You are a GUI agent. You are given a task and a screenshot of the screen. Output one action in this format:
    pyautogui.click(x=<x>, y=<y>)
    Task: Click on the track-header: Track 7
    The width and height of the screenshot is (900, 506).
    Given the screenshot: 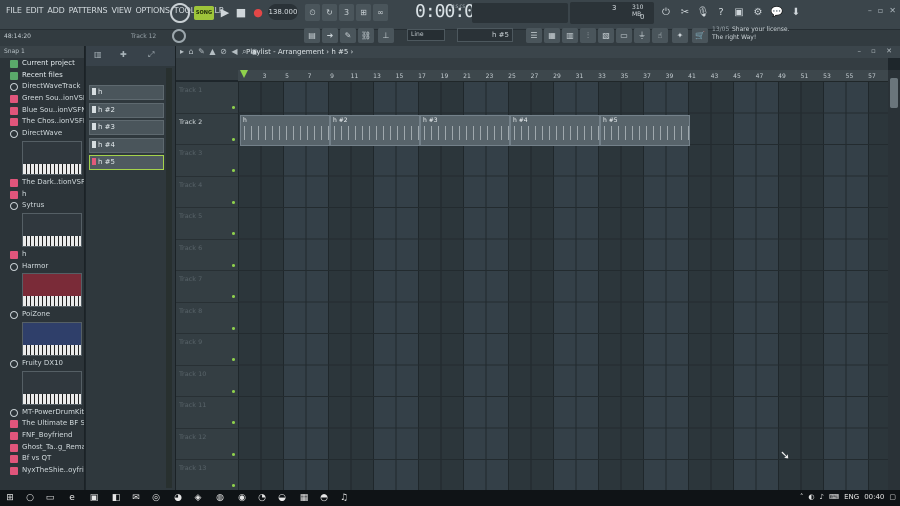 What is the action you would take?
    pyautogui.click(x=207, y=287)
    